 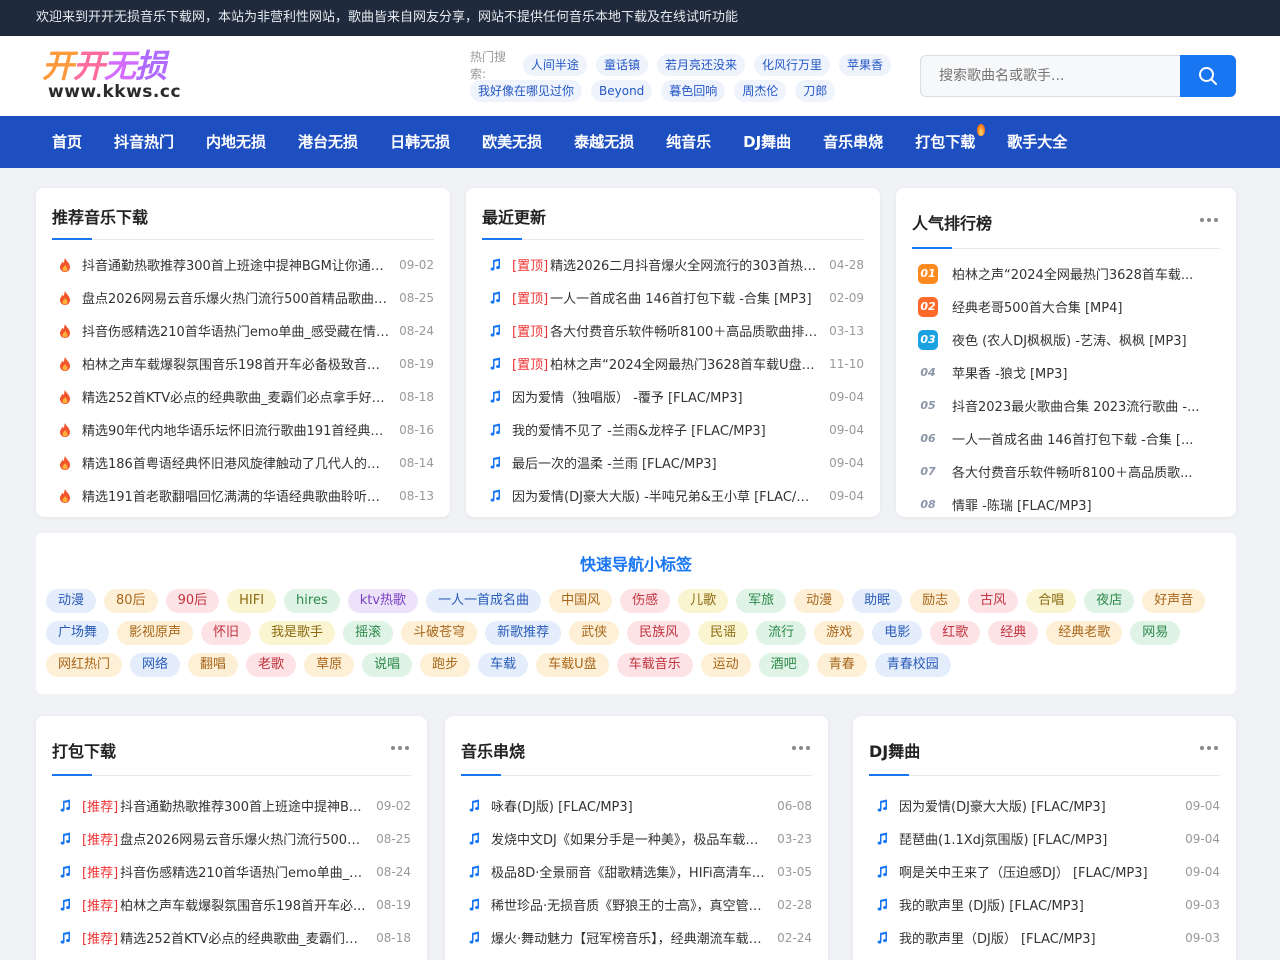 What do you see at coordinates (693, 91) in the screenshot?
I see `hot-search-tag: 暮色回响` at bounding box center [693, 91].